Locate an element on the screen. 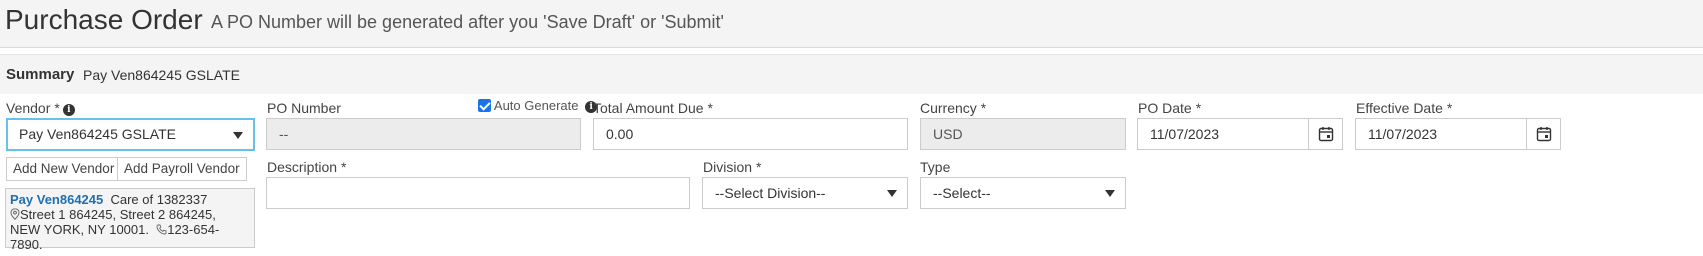 The image size is (1703, 256). currency-label: Currency is located at coordinates (948, 108).